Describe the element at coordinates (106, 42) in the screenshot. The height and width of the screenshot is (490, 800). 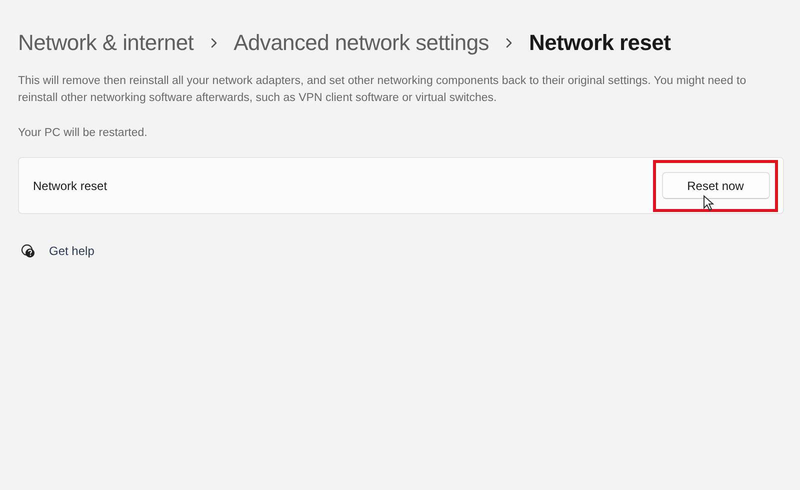
I see `breadcrumb-item: Network & internet` at that location.